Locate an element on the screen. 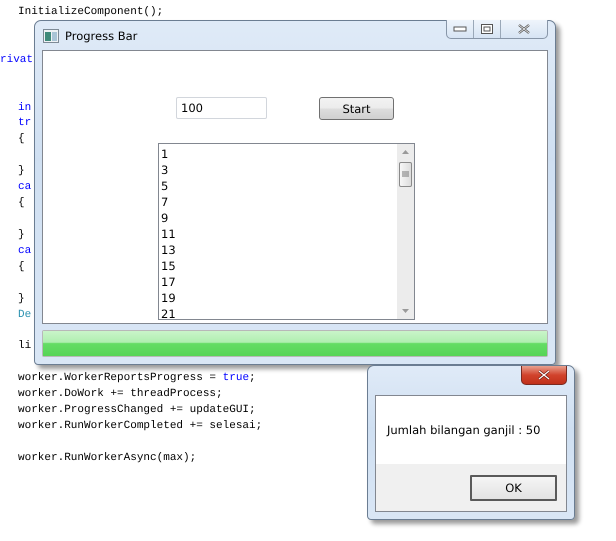 This screenshot has height=541, width=616. message-text: Jumlah bilangan ganjil : 50 is located at coordinates (463, 430).